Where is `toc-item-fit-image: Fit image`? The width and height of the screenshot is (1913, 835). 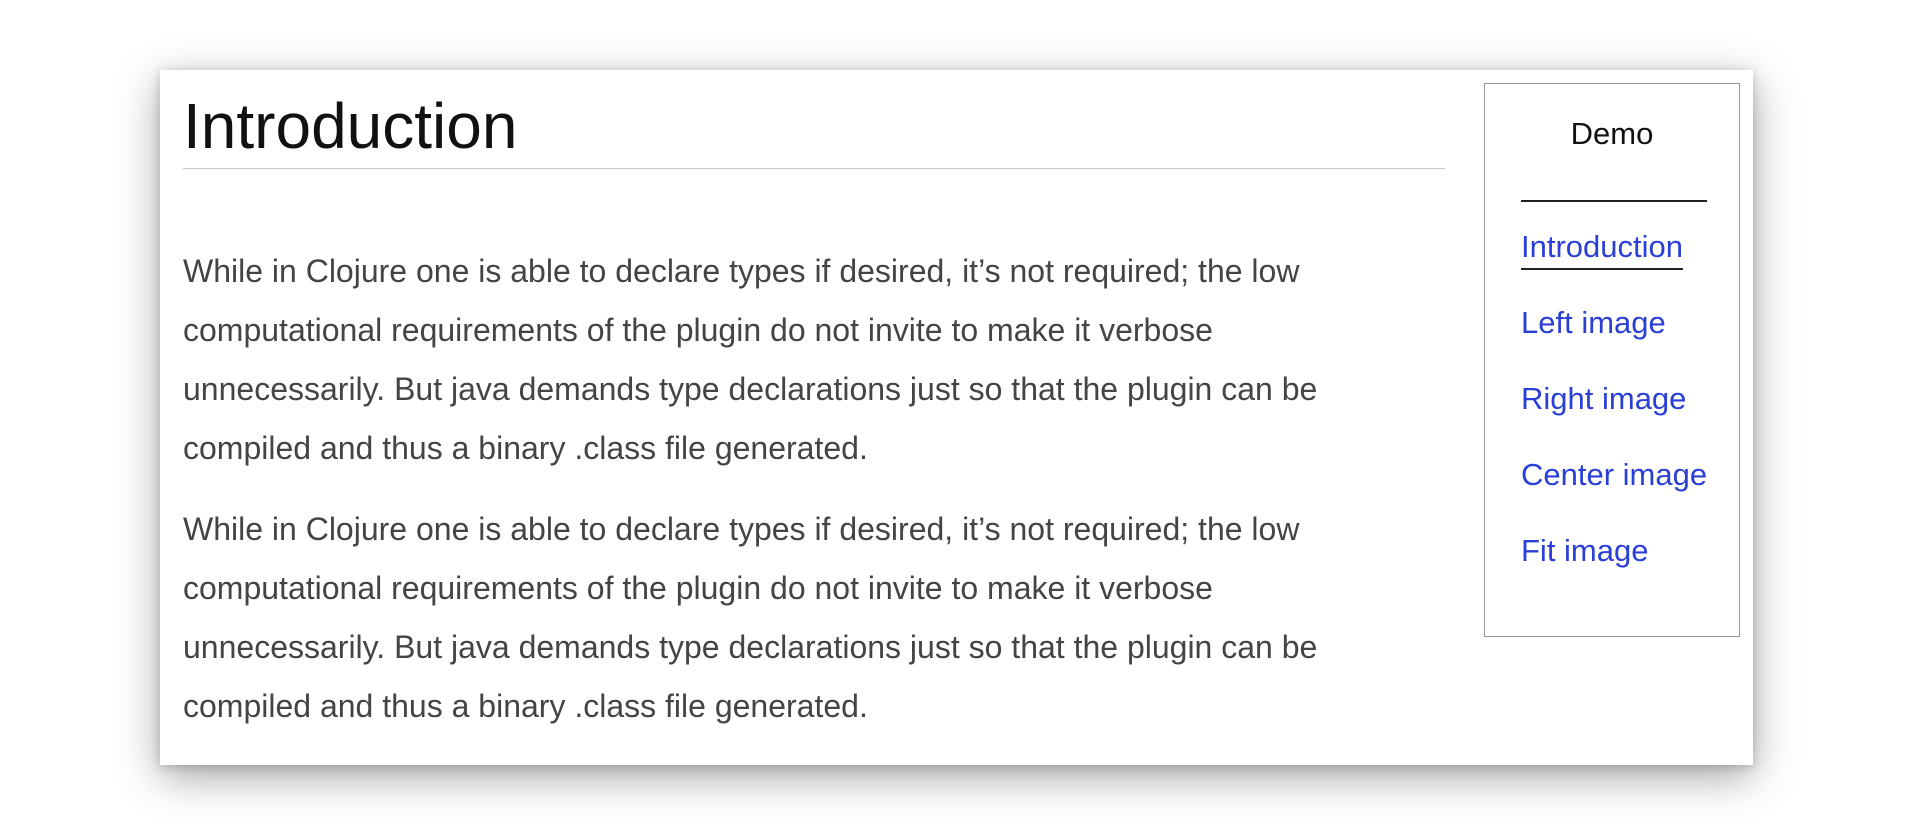 toc-item-fit-image: Fit image is located at coordinates (1630, 569).